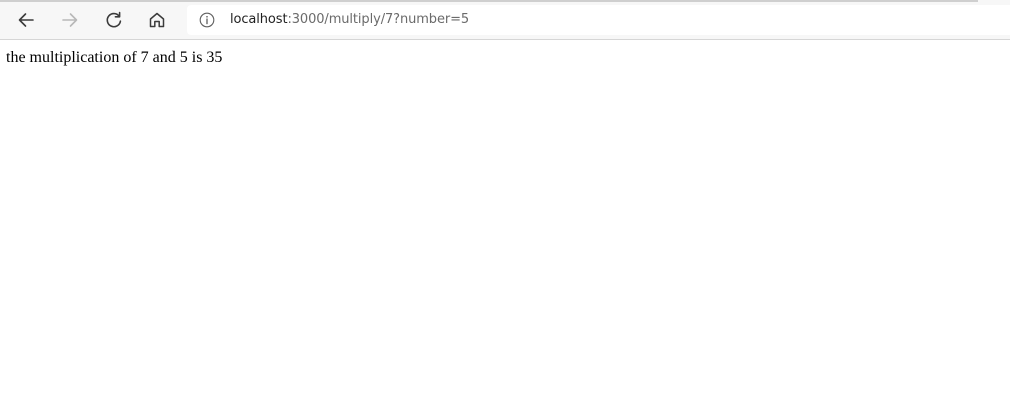  I want to click on home-button, so click(157, 20).